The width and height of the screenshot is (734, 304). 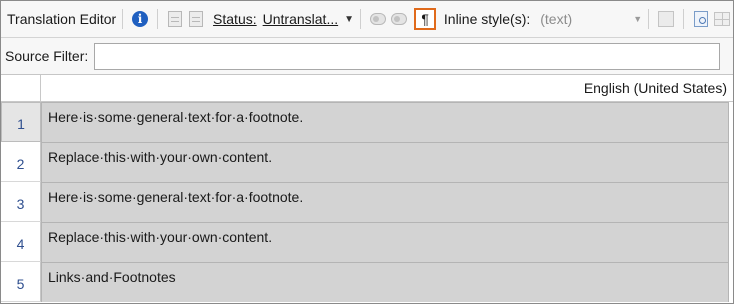 I want to click on document-export-icon, so click(x=196, y=19).